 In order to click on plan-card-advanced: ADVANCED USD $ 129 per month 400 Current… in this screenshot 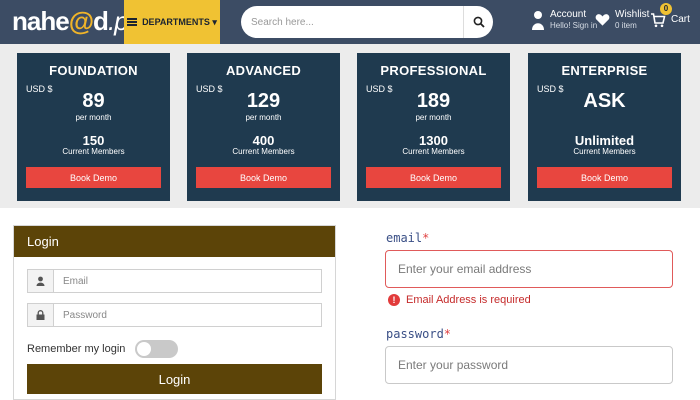, I will do `click(263, 127)`.